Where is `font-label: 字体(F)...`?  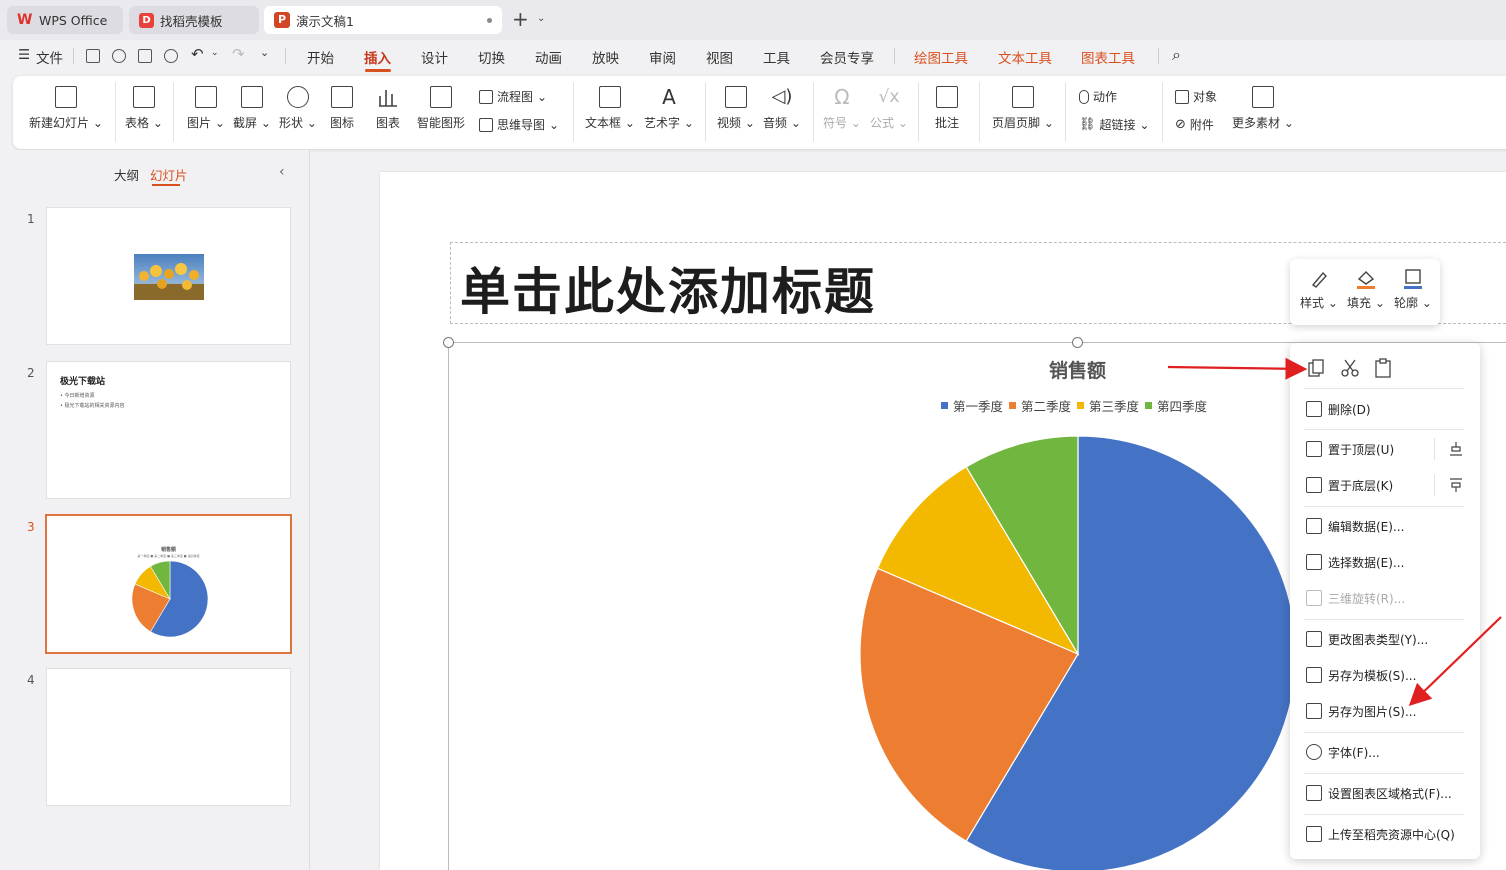
font-label: 字体(F)... is located at coordinates (1354, 752).